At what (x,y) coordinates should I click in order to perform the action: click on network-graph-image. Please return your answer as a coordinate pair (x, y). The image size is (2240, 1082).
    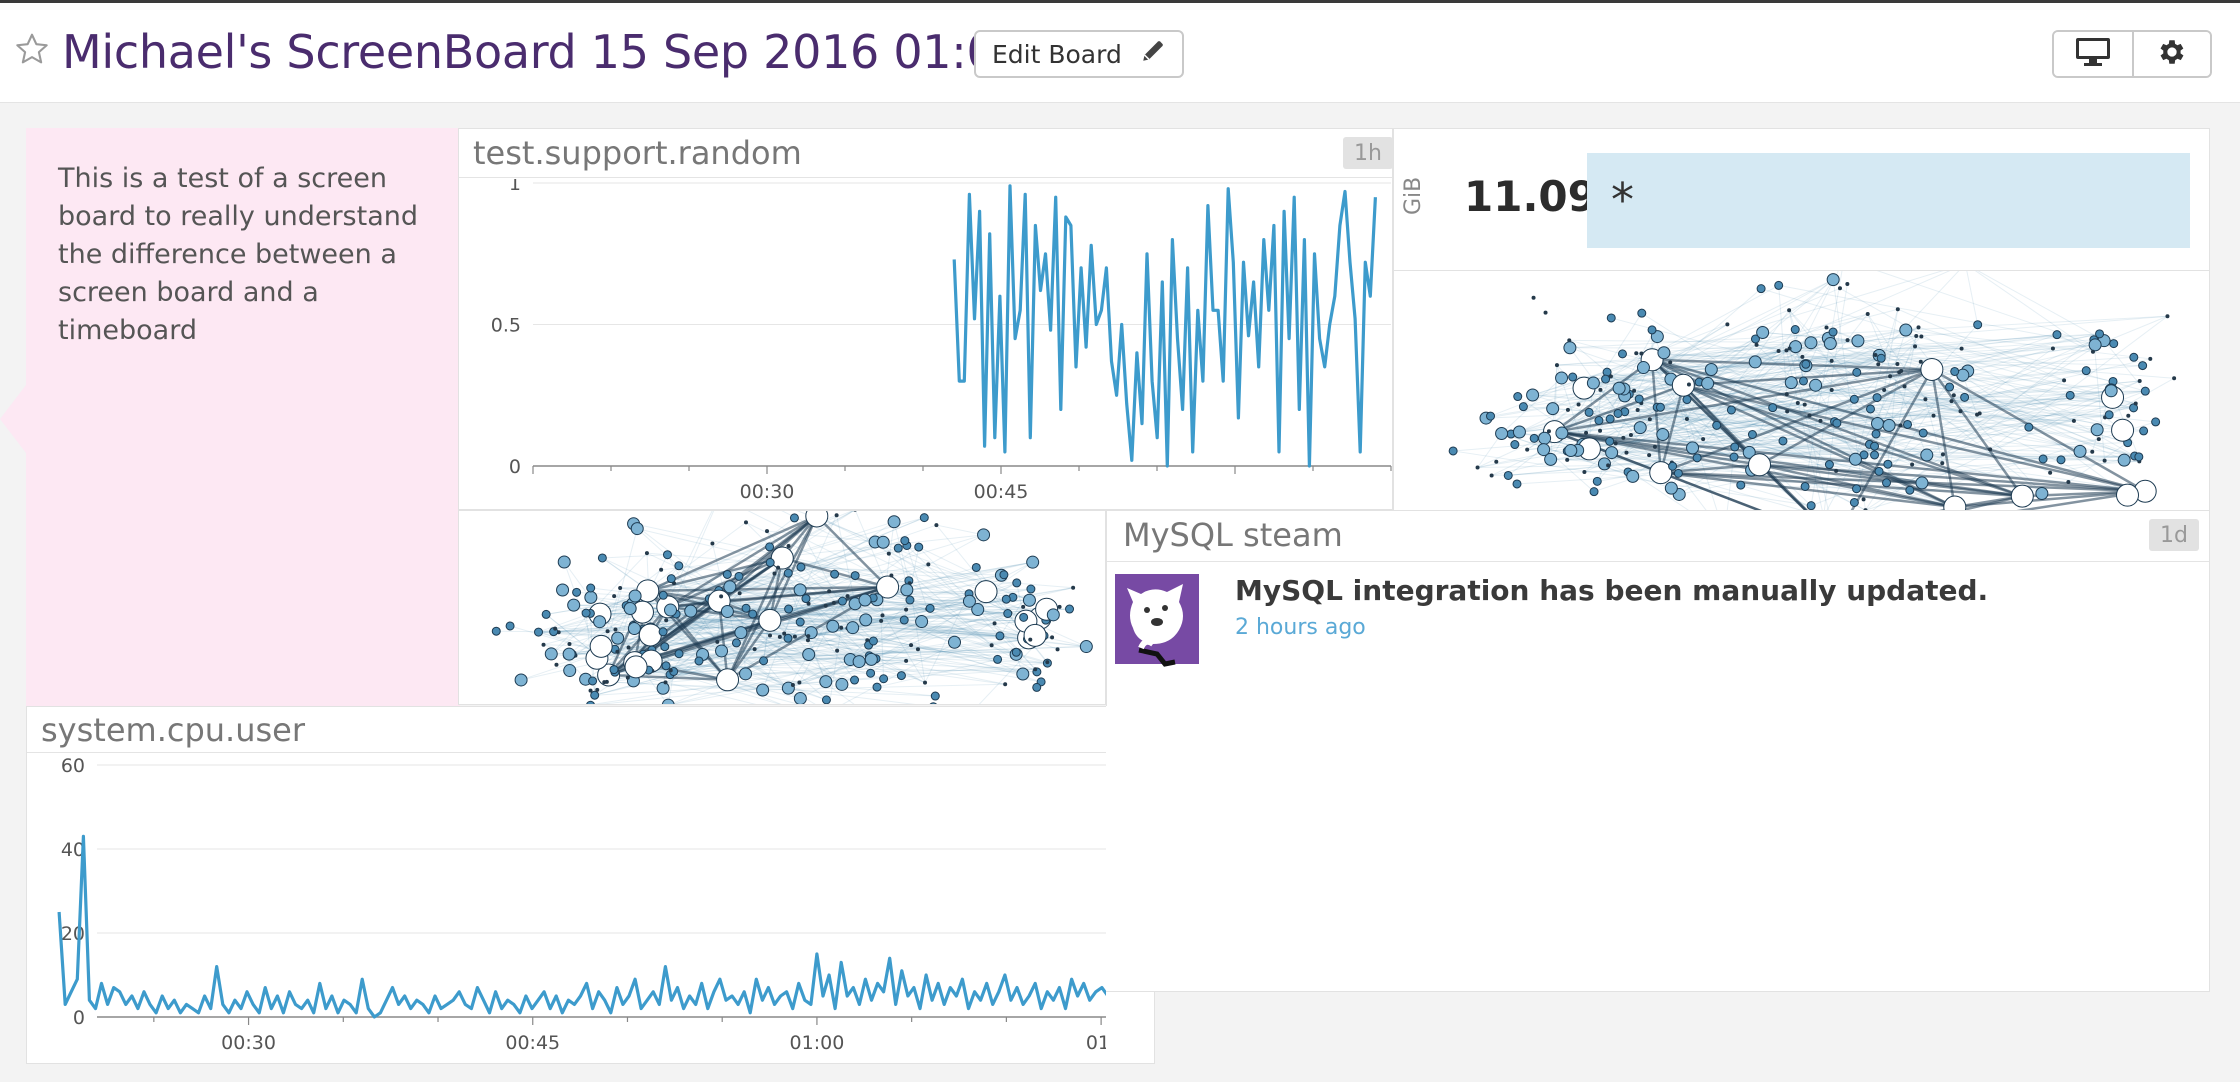
    Looking at the image, I should click on (1801, 391).